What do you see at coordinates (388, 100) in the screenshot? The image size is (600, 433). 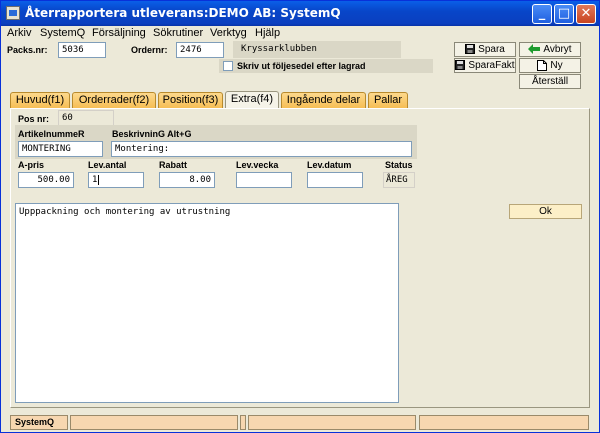 I see `tab-pallar: Pallar` at bounding box center [388, 100].